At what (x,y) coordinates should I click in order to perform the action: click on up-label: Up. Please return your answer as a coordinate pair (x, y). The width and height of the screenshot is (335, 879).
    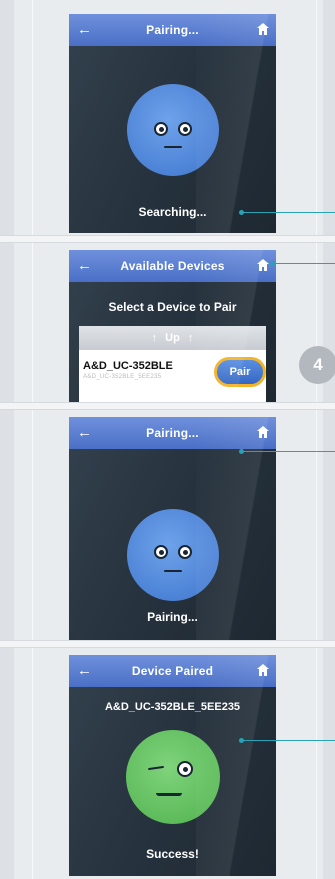
    Looking at the image, I should click on (172, 338).